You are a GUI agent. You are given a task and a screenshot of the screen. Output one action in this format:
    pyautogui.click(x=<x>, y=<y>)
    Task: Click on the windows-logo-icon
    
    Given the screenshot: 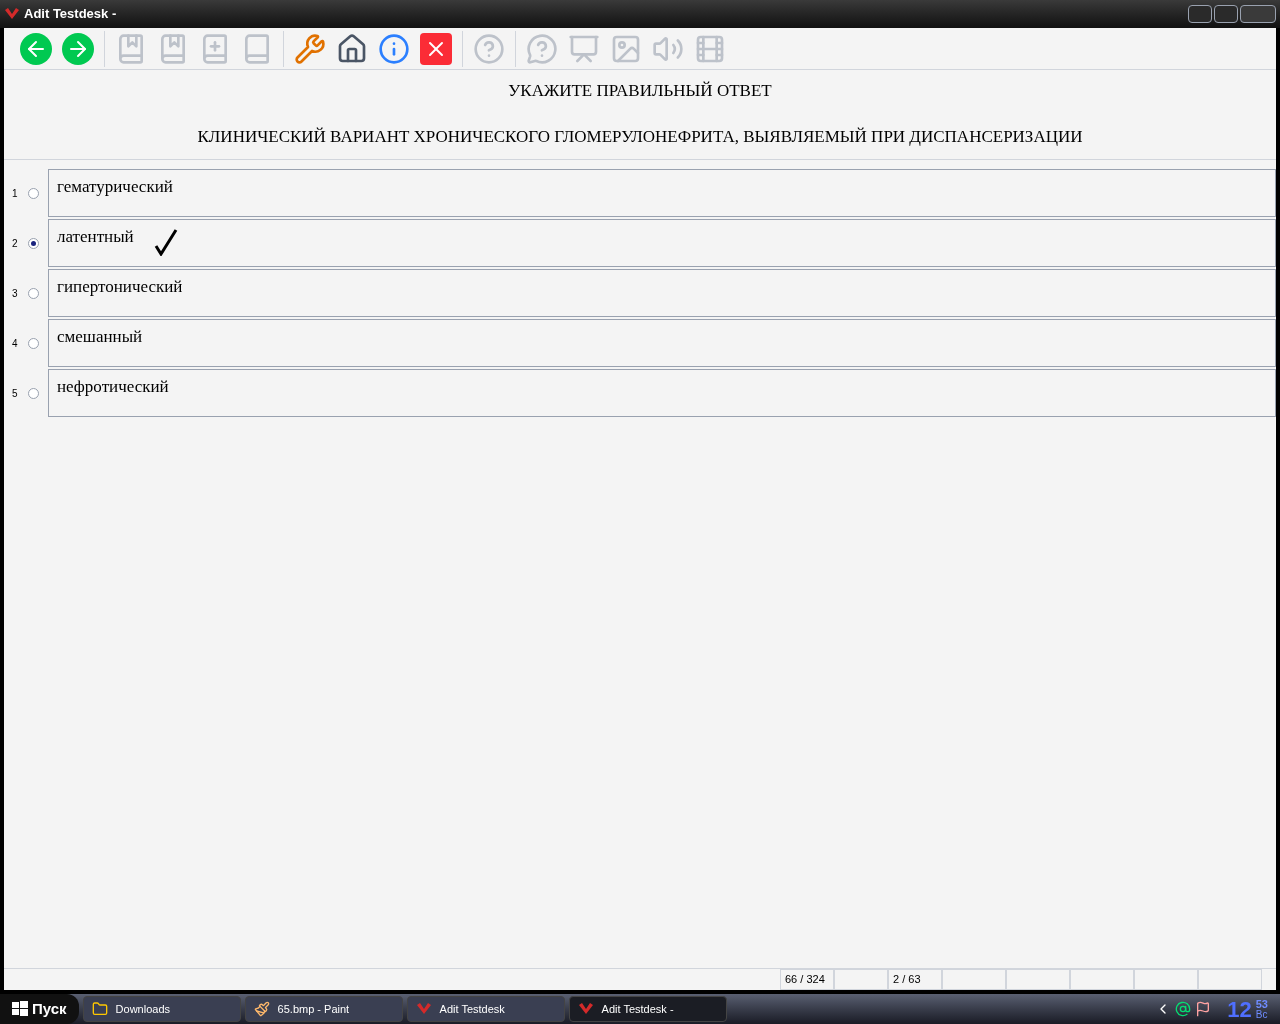 What is the action you would take?
    pyautogui.click(x=20, y=1009)
    